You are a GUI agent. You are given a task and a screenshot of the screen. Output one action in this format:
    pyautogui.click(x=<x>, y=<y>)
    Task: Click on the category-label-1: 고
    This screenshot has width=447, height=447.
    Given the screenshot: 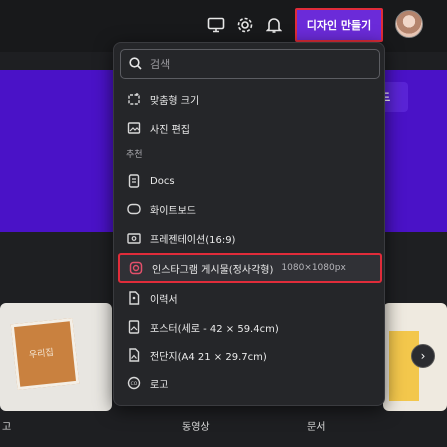 What is the action you would take?
    pyautogui.click(x=6, y=425)
    